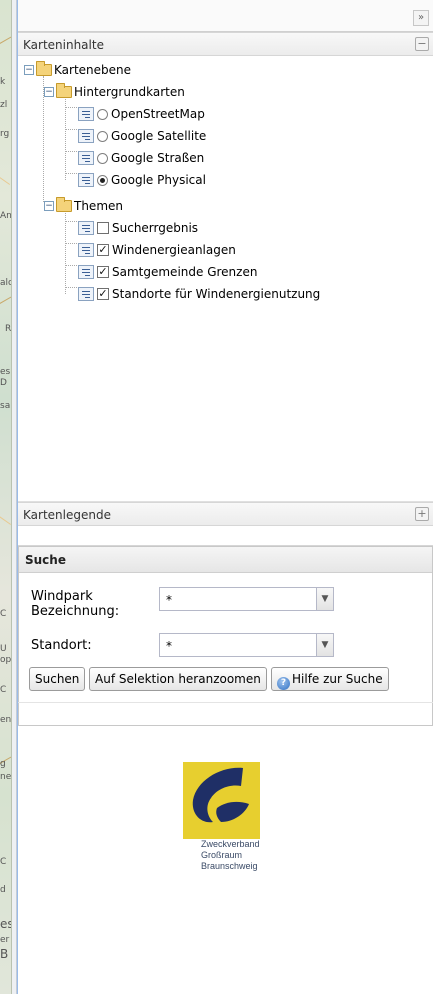 The width and height of the screenshot is (433, 994). I want to click on map-label: en, so click(6, 720).